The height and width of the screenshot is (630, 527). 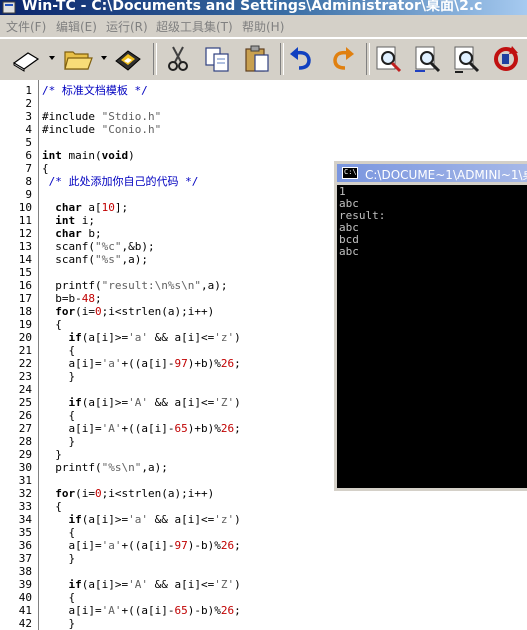 I want to click on line-number: 18, so click(x=25, y=311).